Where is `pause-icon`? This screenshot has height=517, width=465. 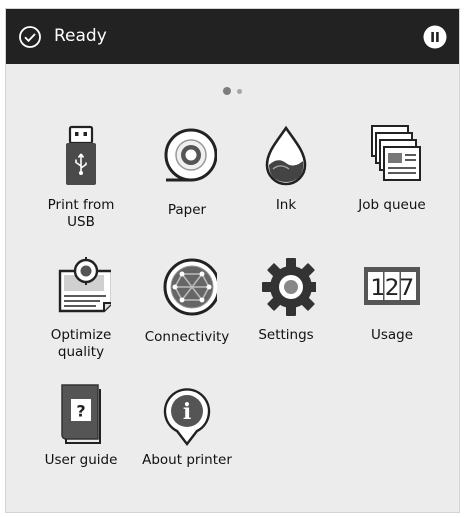 pause-icon is located at coordinates (435, 37).